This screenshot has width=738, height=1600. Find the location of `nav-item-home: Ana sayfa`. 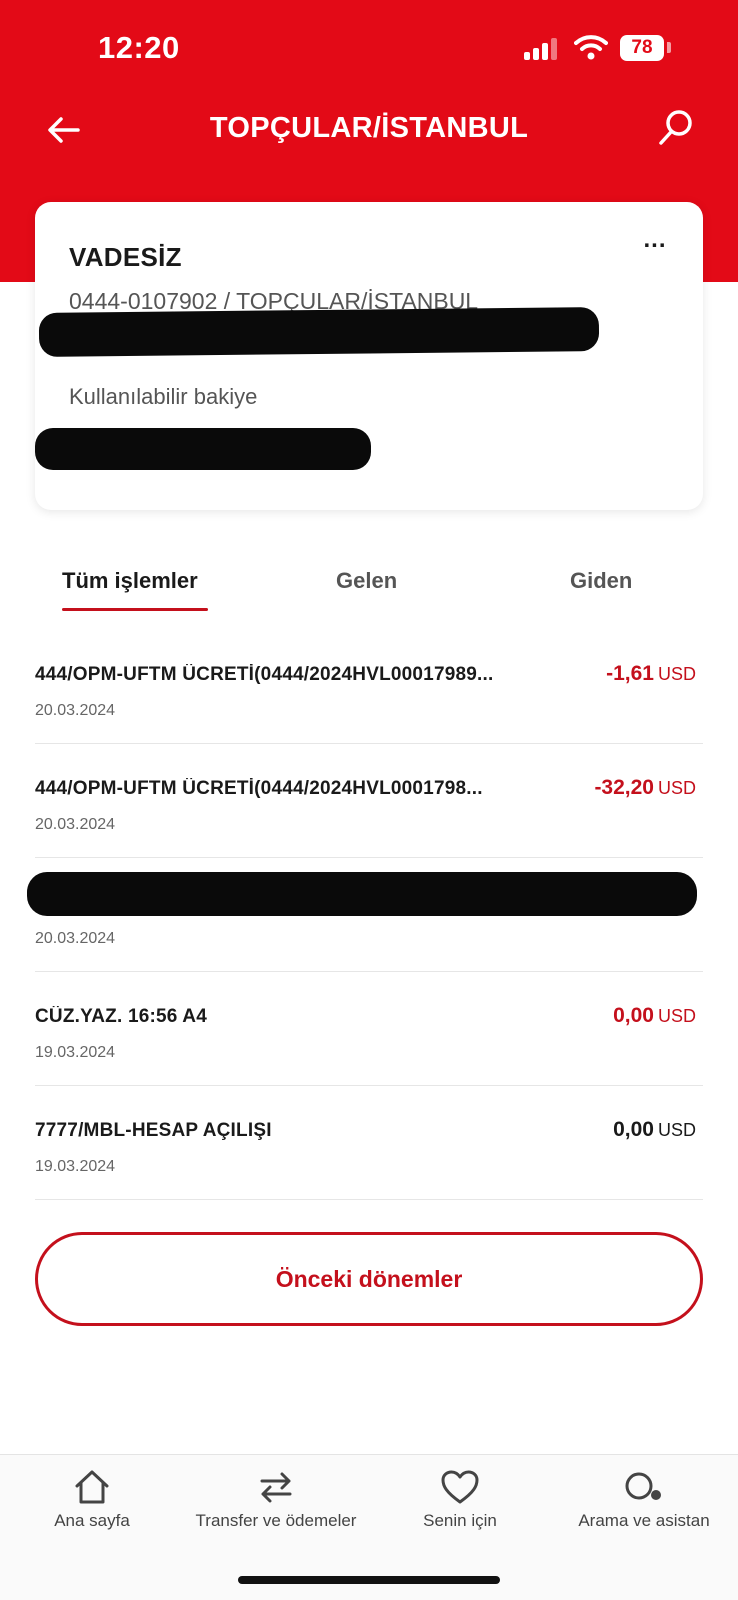

nav-item-home: Ana sayfa is located at coordinates (92, 1497).